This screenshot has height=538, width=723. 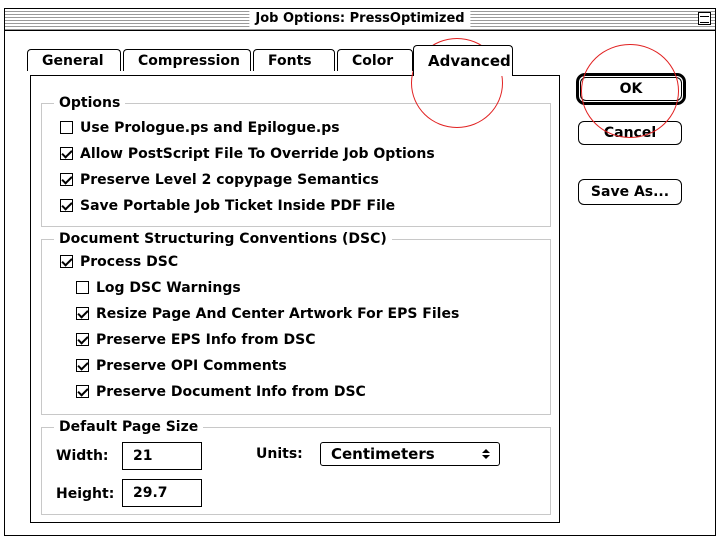 What do you see at coordinates (168, 288) in the screenshot?
I see `log-dsc-warnings-label: Log DSC Warnings` at bounding box center [168, 288].